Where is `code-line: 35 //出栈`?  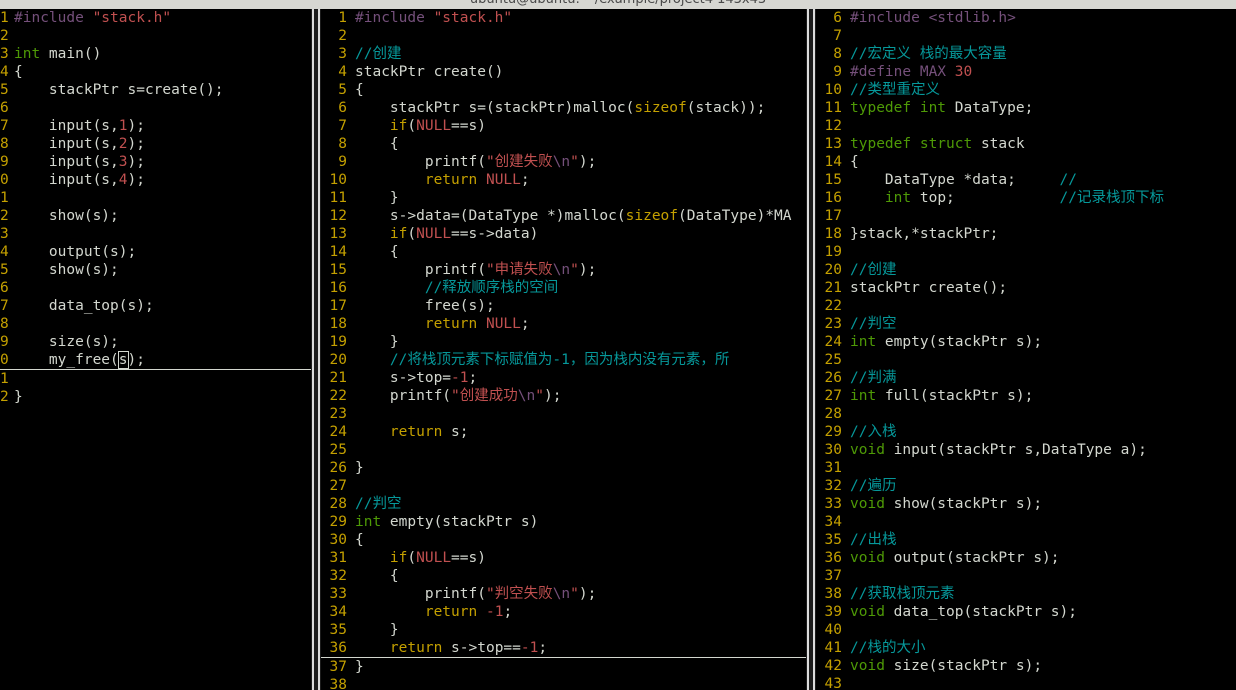 code-line: 35 //出栈 is located at coordinates (1026, 540).